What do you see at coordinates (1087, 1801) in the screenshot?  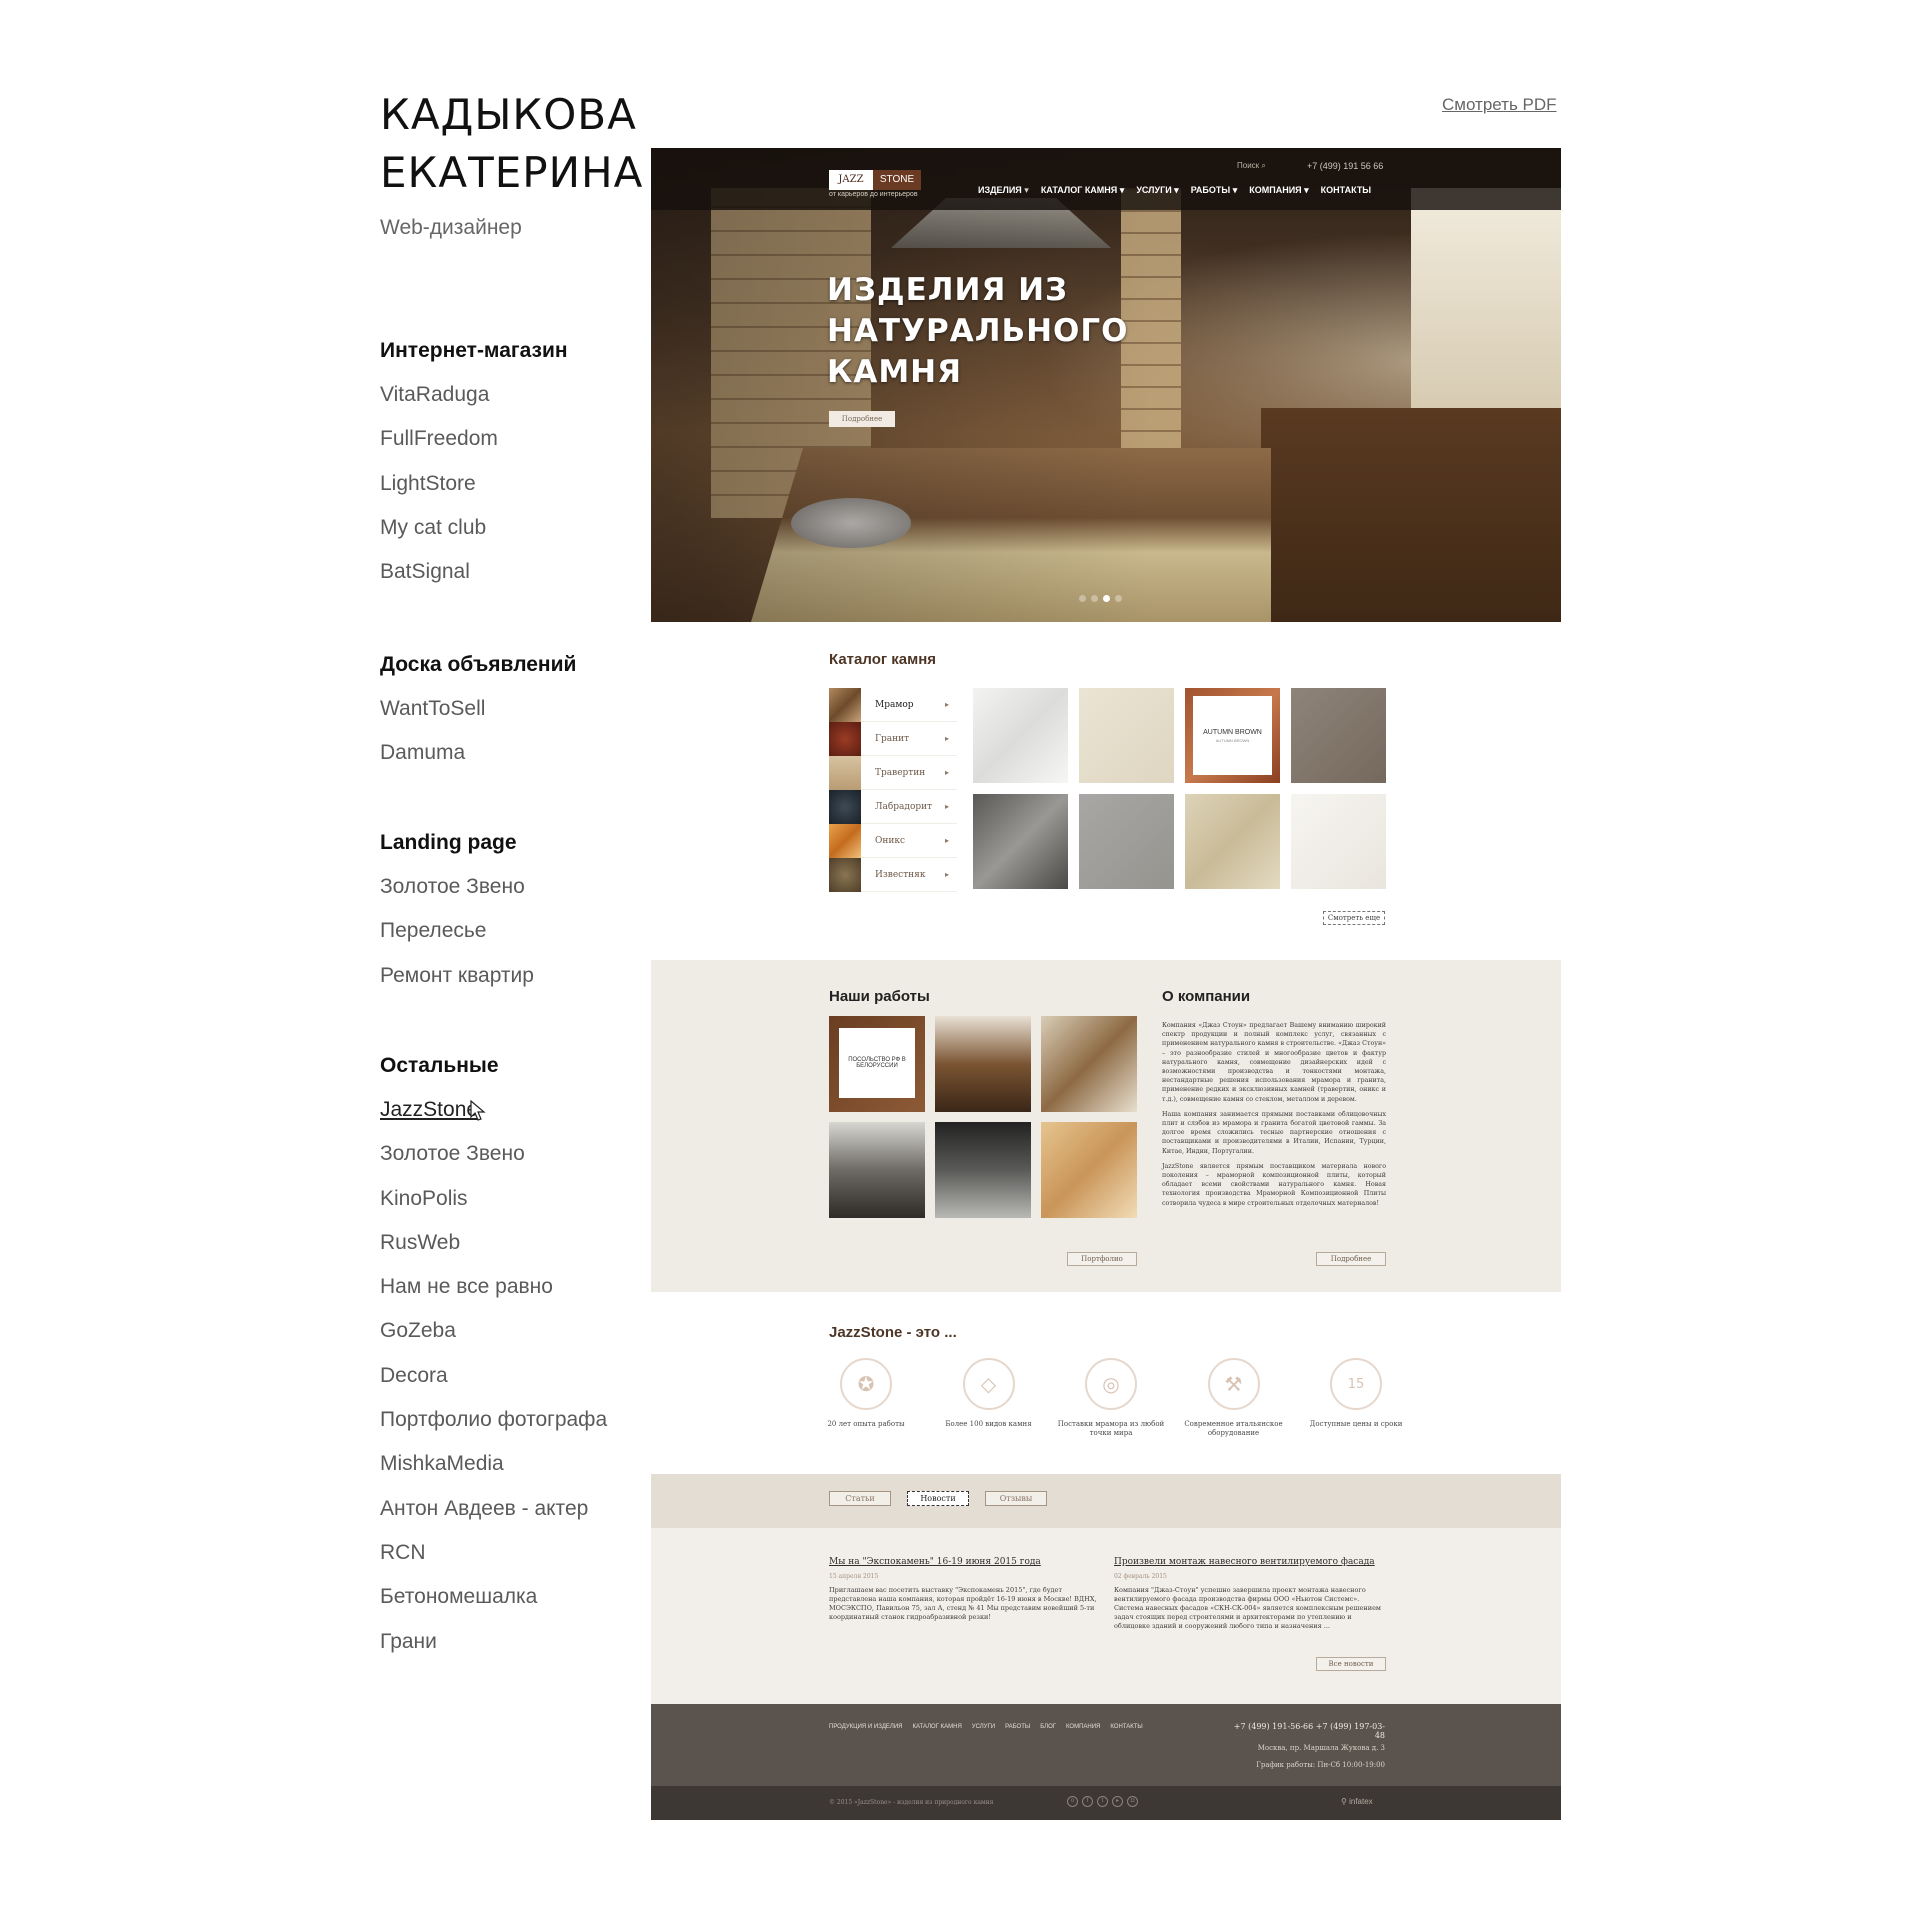 I see `facebook-icon: f` at bounding box center [1087, 1801].